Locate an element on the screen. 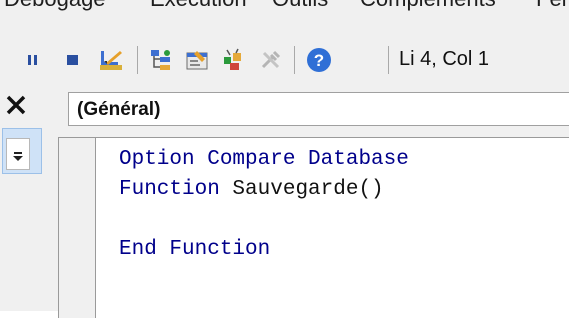 This screenshot has height=318, width=569. pause-button is located at coordinates (33, 60).